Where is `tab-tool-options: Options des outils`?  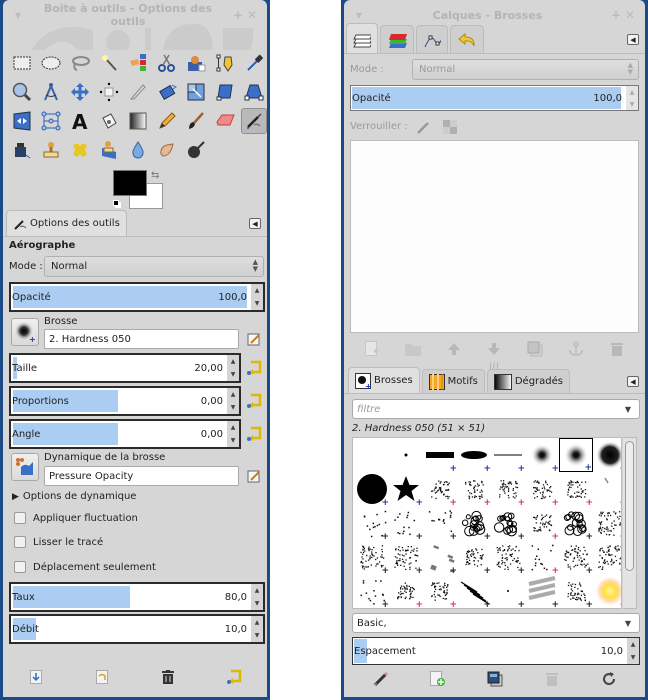
tab-tool-options: Options des outils is located at coordinates (66, 223).